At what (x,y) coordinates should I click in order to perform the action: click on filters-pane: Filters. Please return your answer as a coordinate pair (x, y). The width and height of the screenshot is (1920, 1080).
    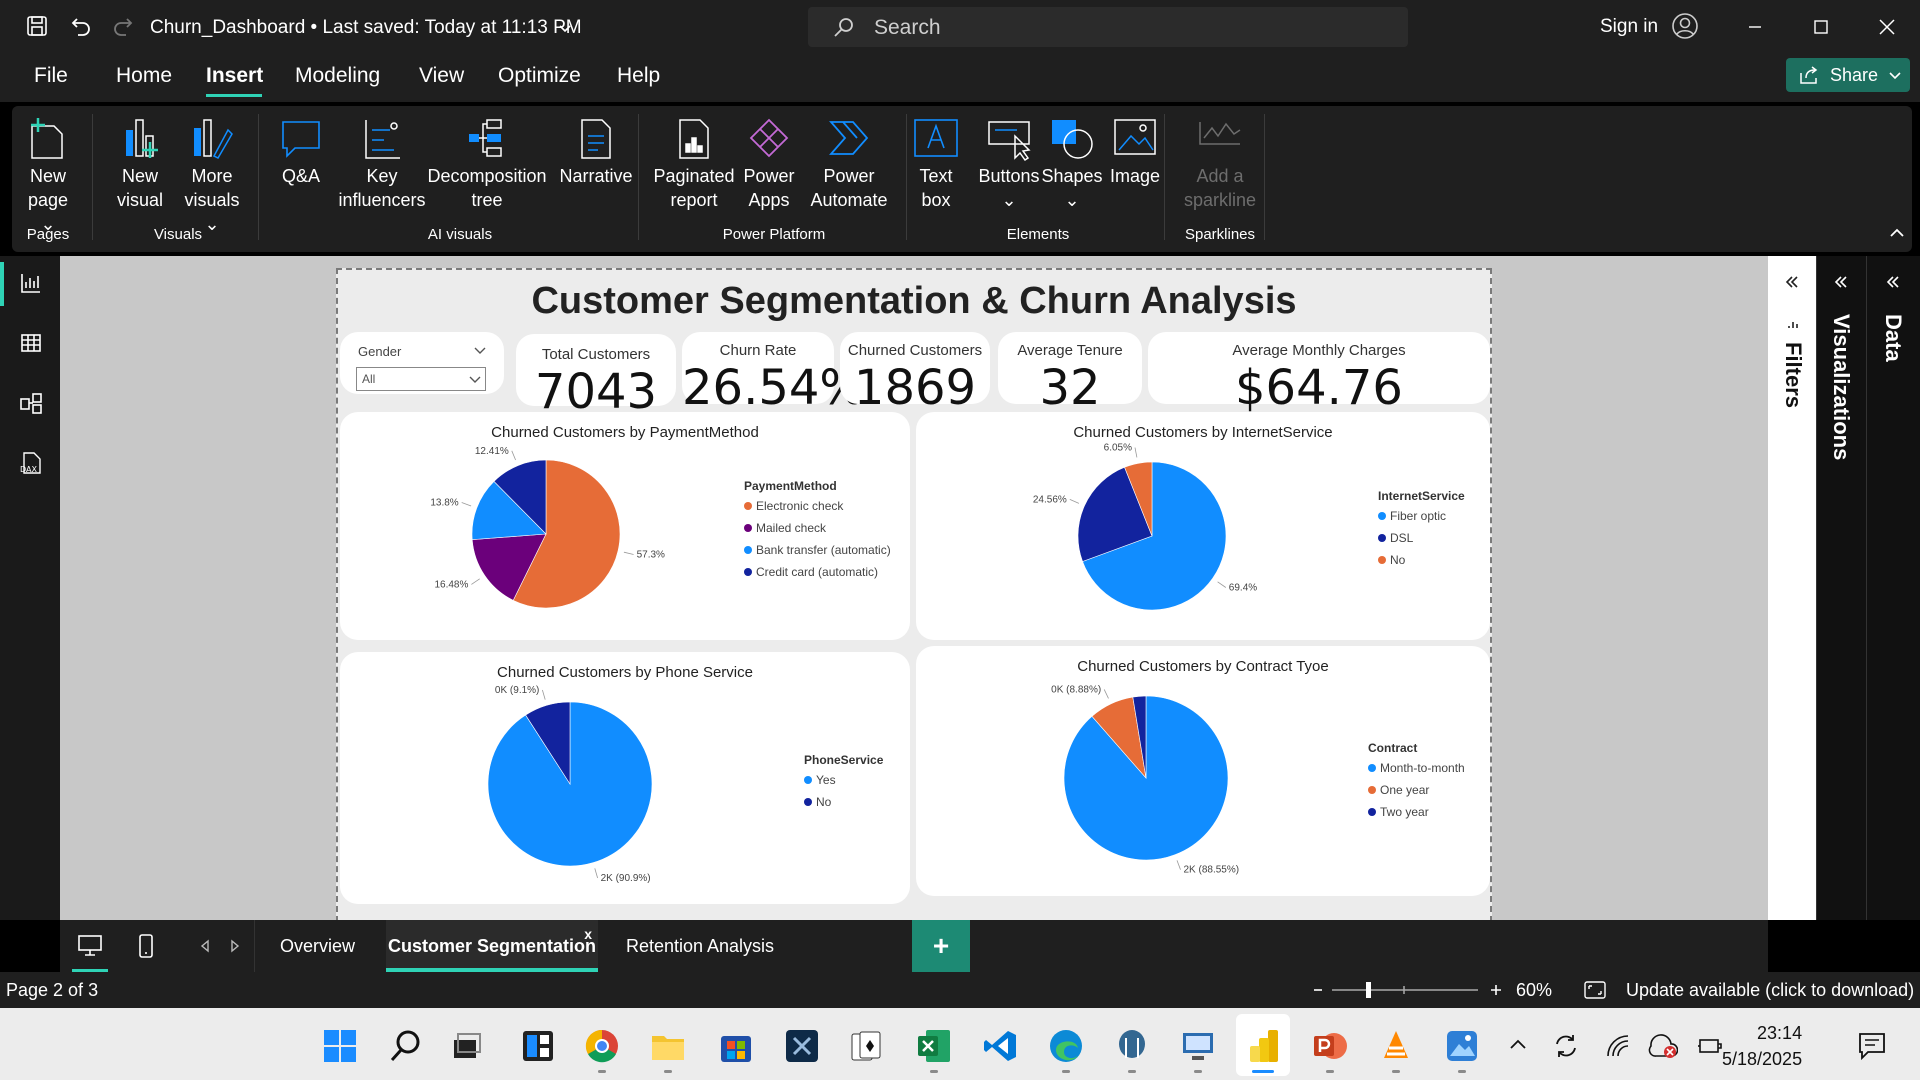
    Looking at the image, I should click on (1792, 588).